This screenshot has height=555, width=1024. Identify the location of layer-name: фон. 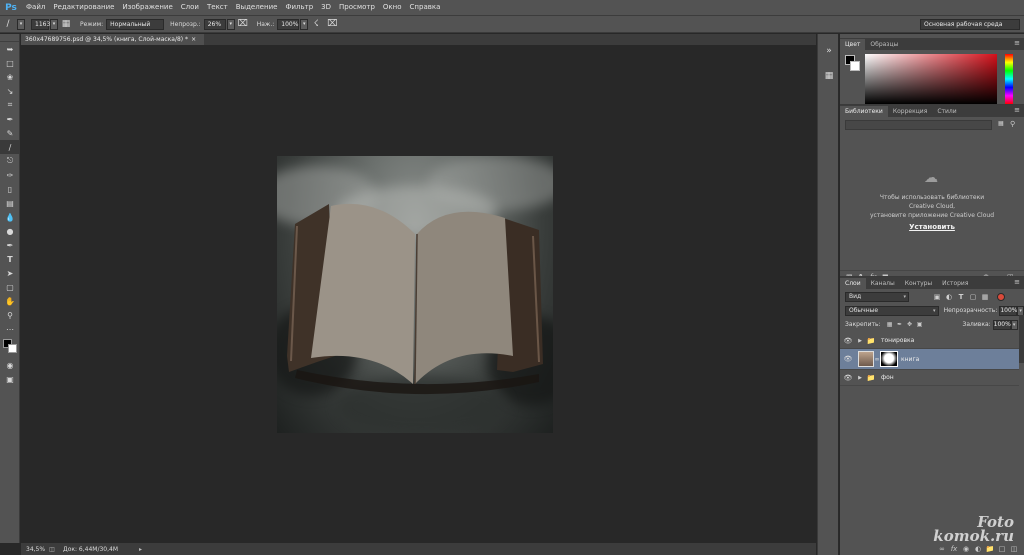
(887, 377).